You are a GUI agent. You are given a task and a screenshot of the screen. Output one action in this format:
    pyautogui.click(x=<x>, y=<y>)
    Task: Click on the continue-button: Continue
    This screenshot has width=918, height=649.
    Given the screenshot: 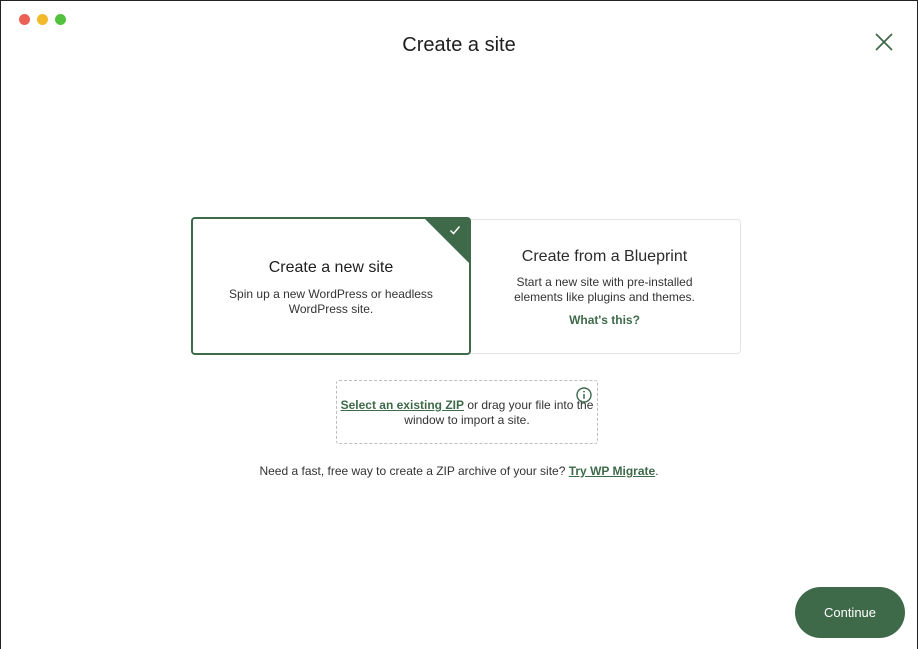 What is the action you would take?
    pyautogui.click(x=850, y=612)
    